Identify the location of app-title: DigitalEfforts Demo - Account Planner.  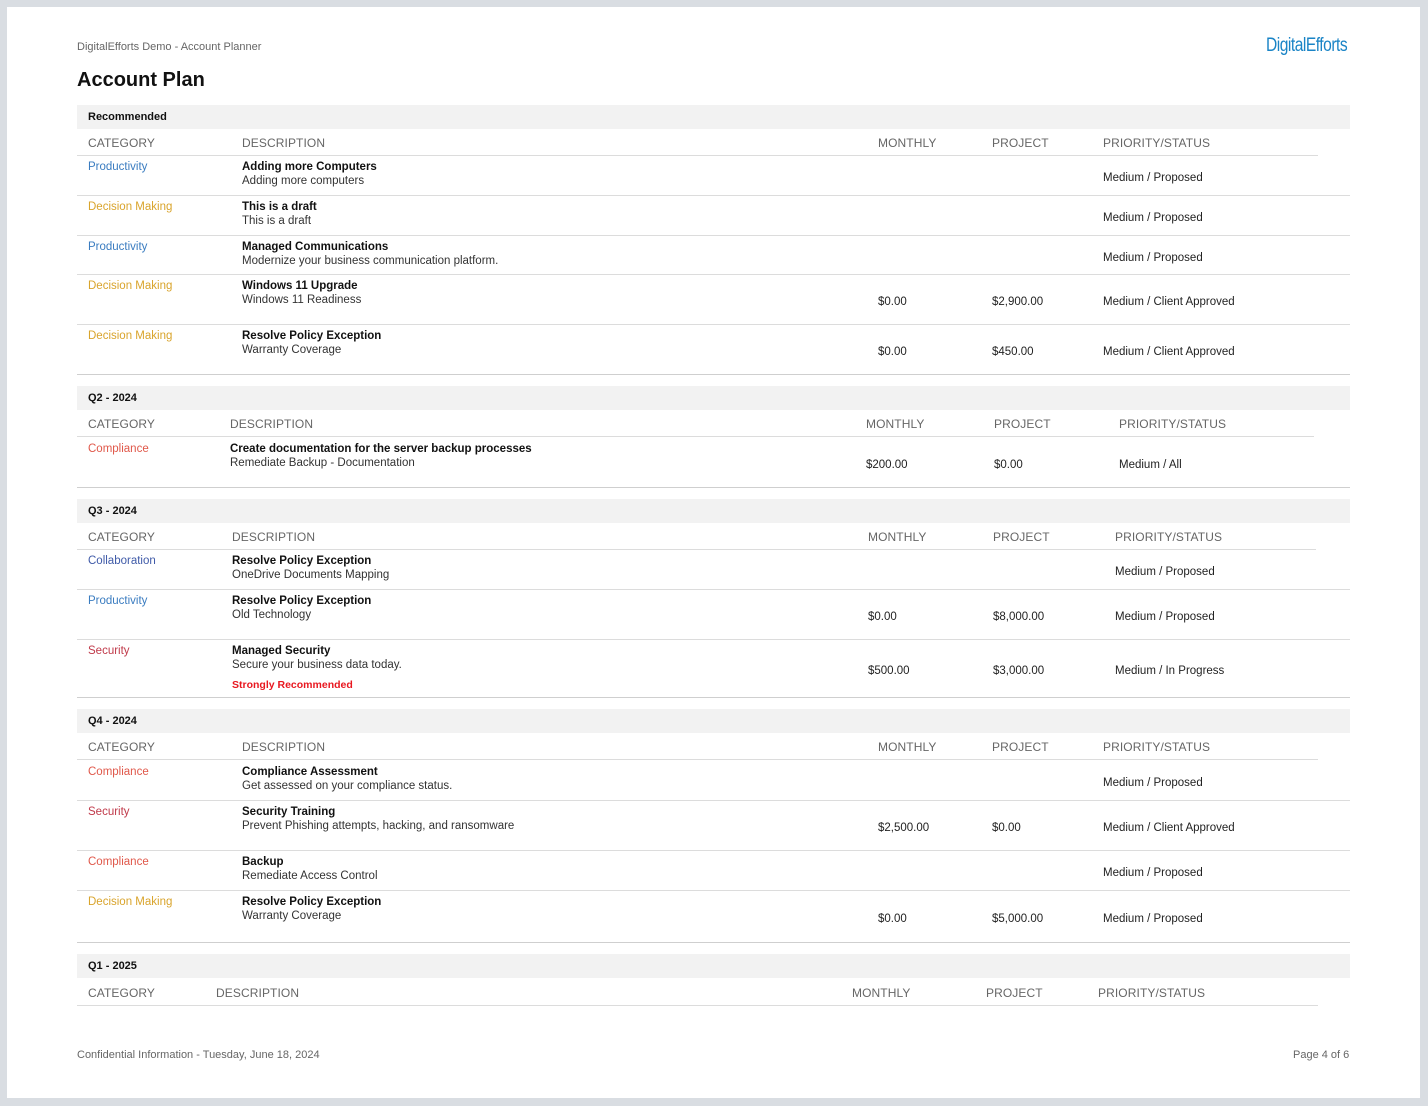
(169, 47).